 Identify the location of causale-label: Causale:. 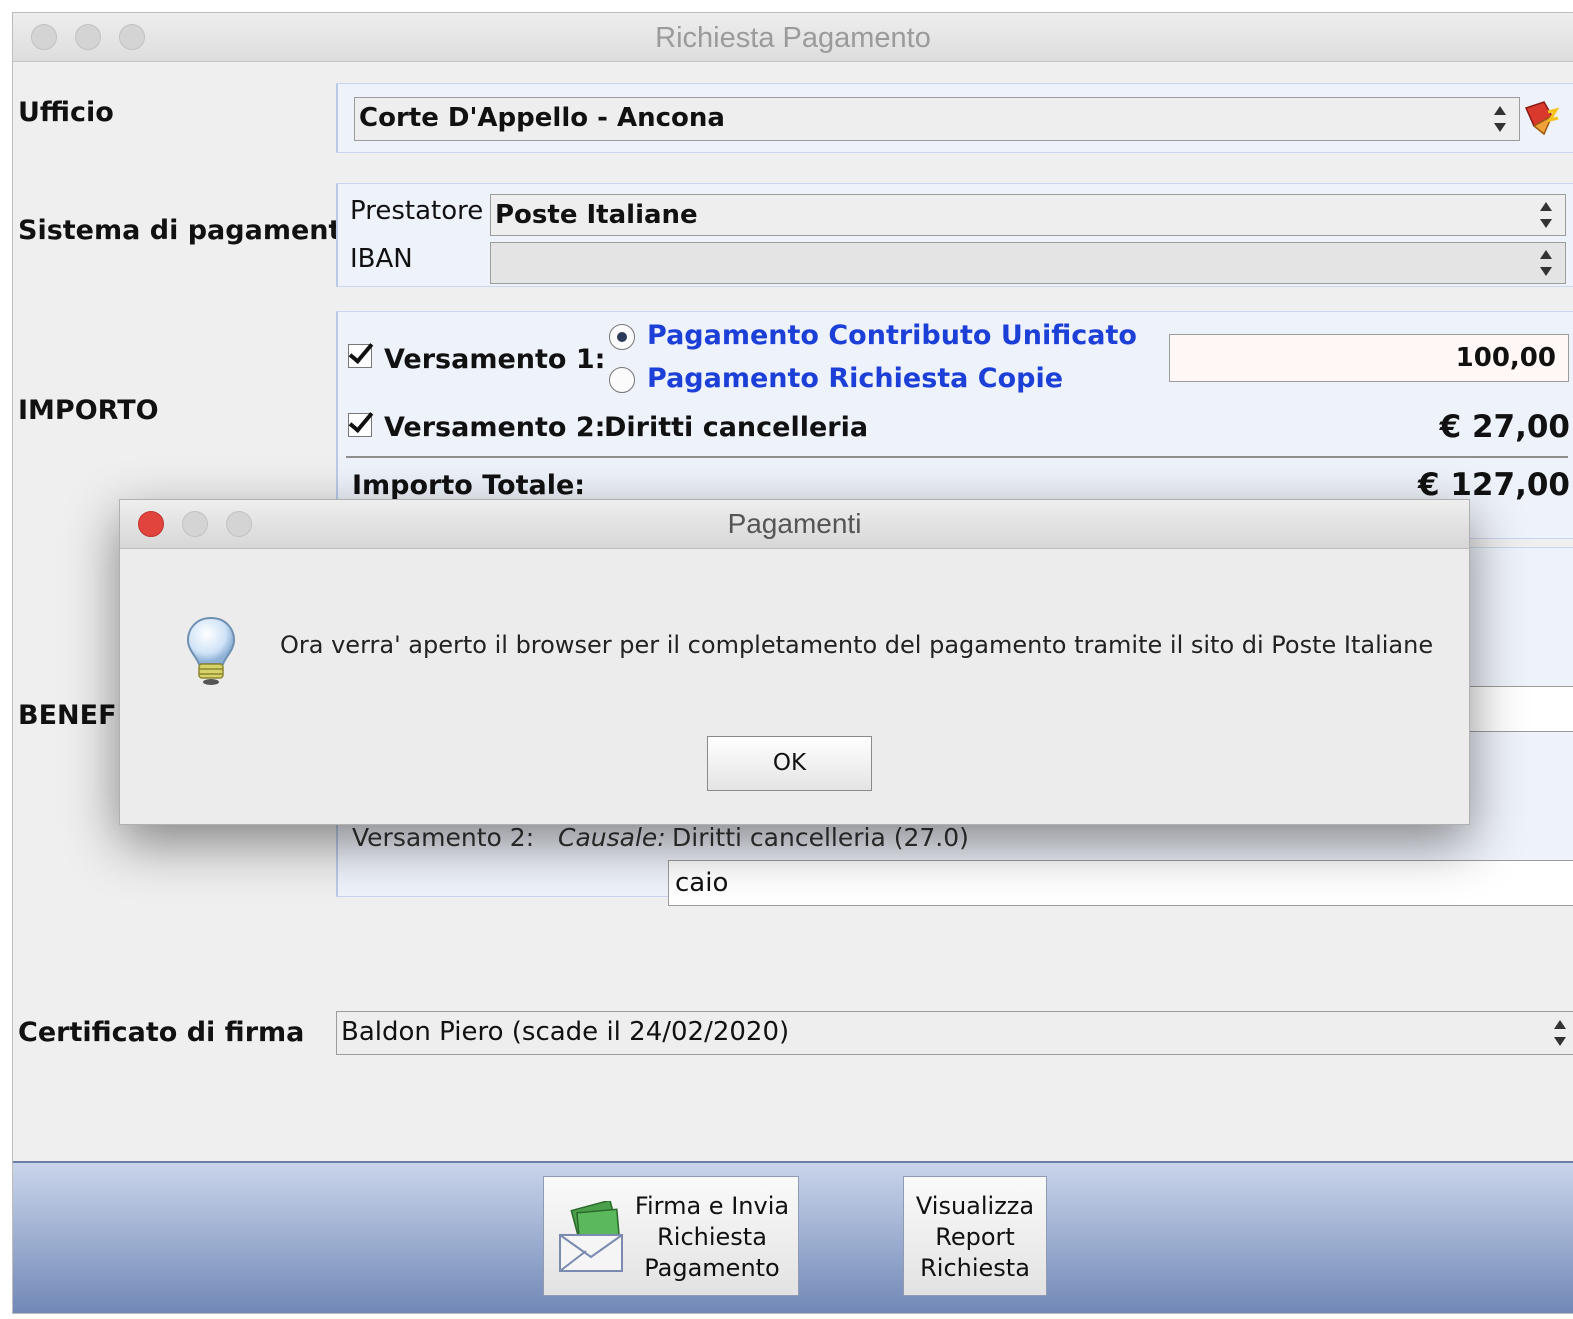
(612, 837).